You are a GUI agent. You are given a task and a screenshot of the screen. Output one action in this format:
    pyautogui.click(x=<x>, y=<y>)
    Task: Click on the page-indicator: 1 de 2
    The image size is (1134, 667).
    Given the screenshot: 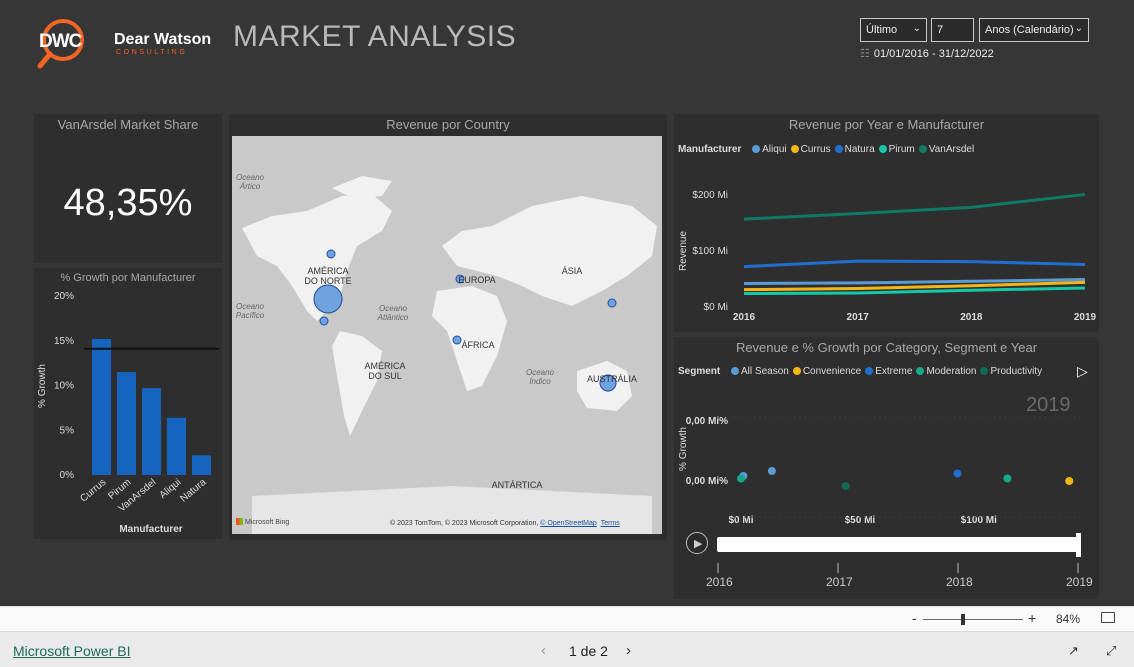 What is the action you would take?
    pyautogui.click(x=588, y=651)
    